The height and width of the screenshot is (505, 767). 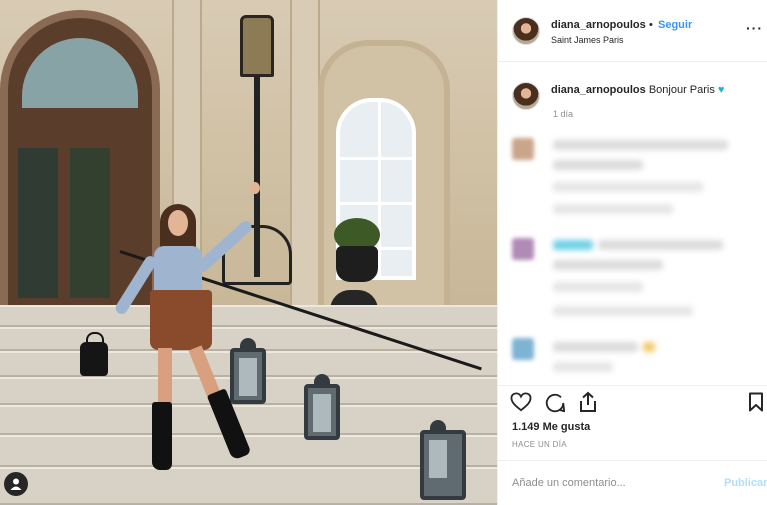 What do you see at coordinates (357, 264) in the screenshot?
I see `pot` at bounding box center [357, 264].